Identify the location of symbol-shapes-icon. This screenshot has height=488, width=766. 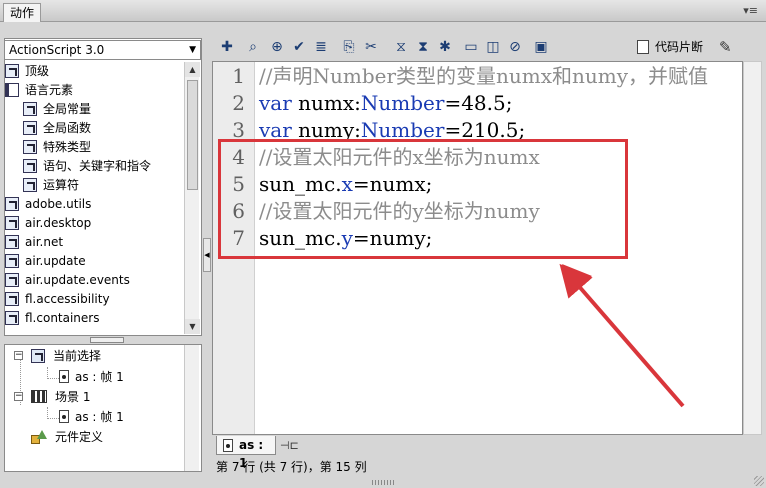
(39, 437).